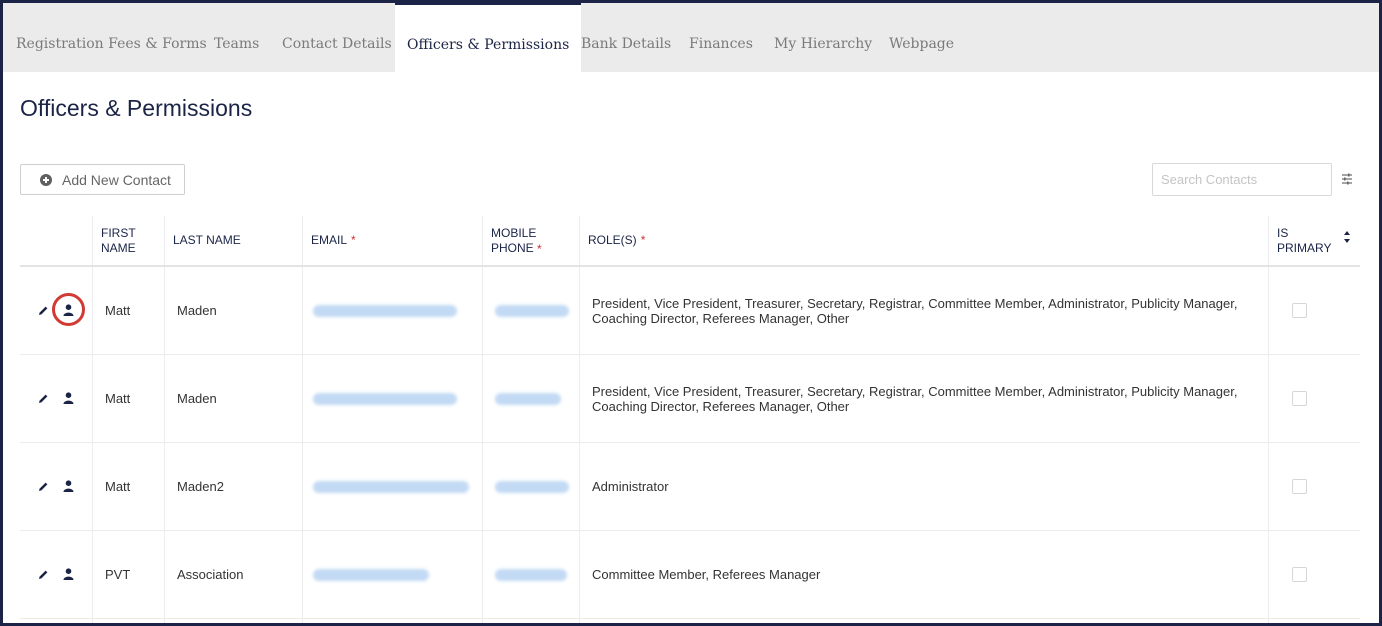 This screenshot has width=1382, height=626. Describe the element at coordinates (1307, 240) in the screenshot. I see `col-is-primary: IS PRIMARY` at that location.